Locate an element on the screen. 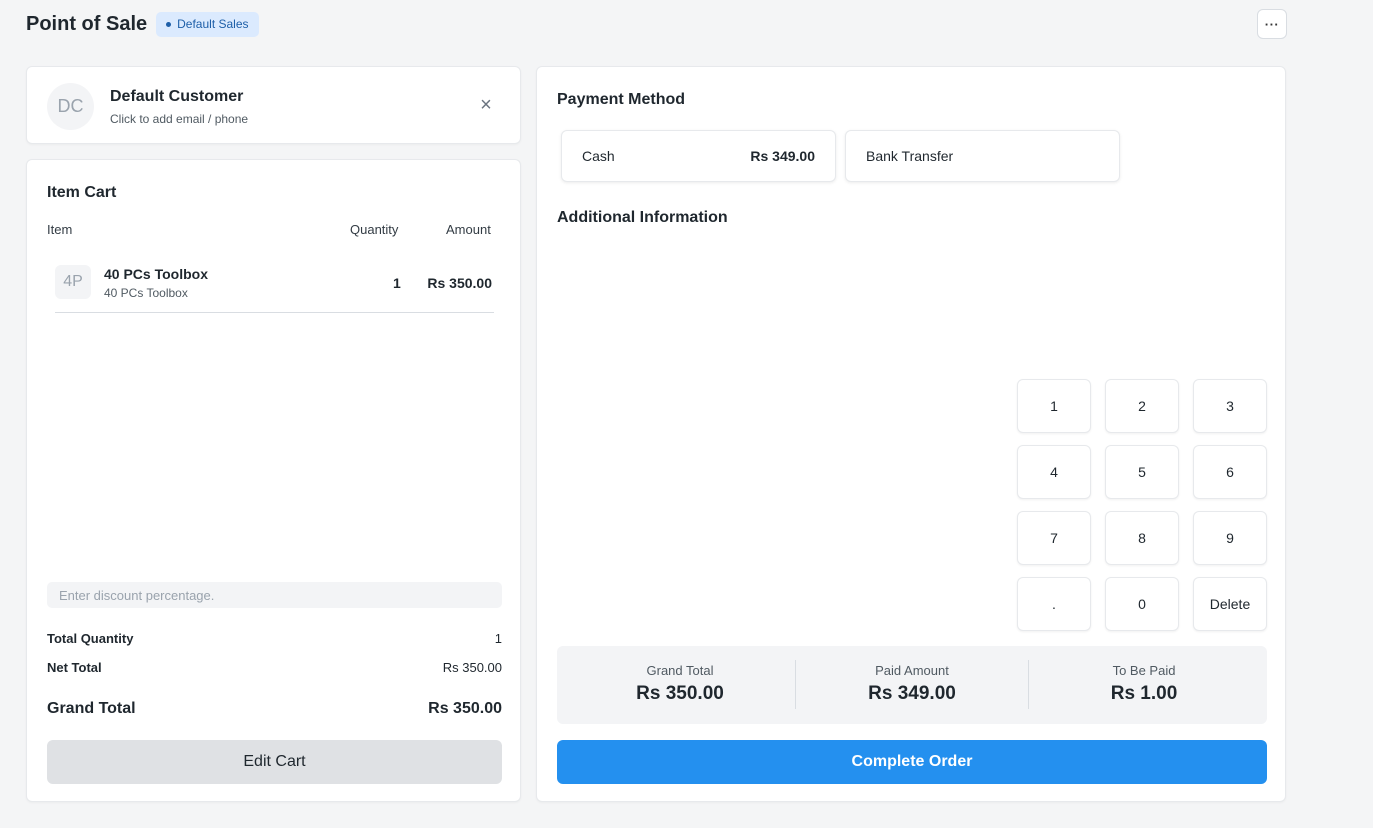 The image size is (1373, 828). pos-profile-badge: Default Sales is located at coordinates (207, 24).